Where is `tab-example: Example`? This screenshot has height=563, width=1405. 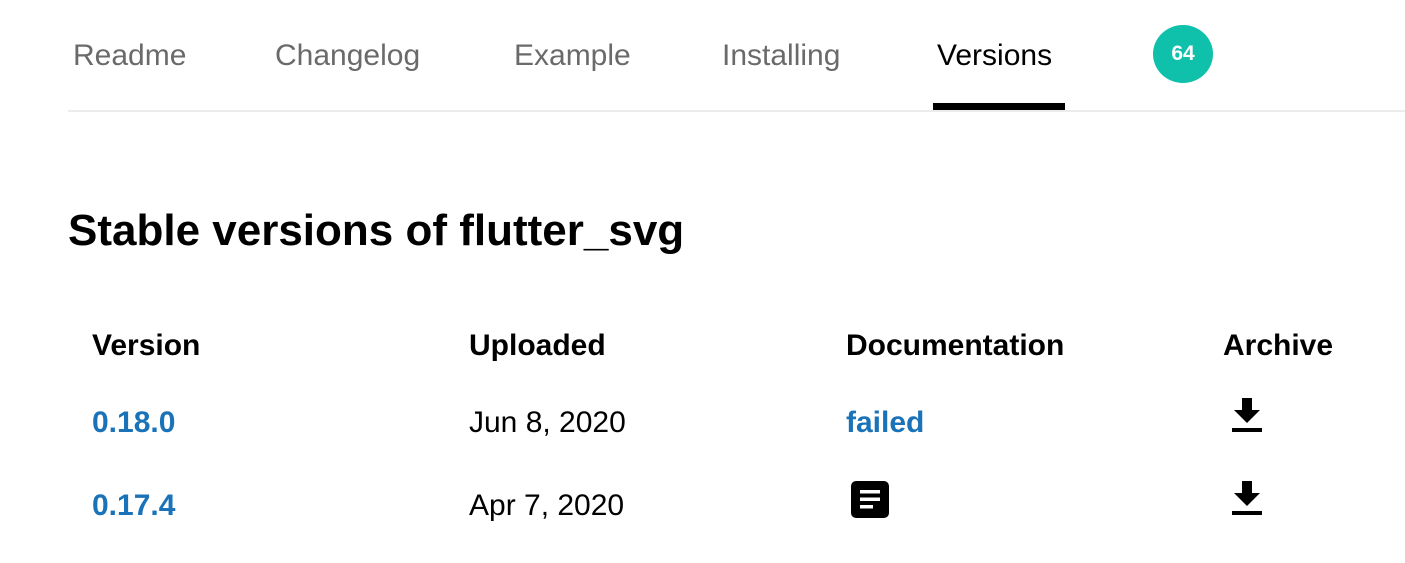
tab-example: Example is located at coordinates (572, 56).